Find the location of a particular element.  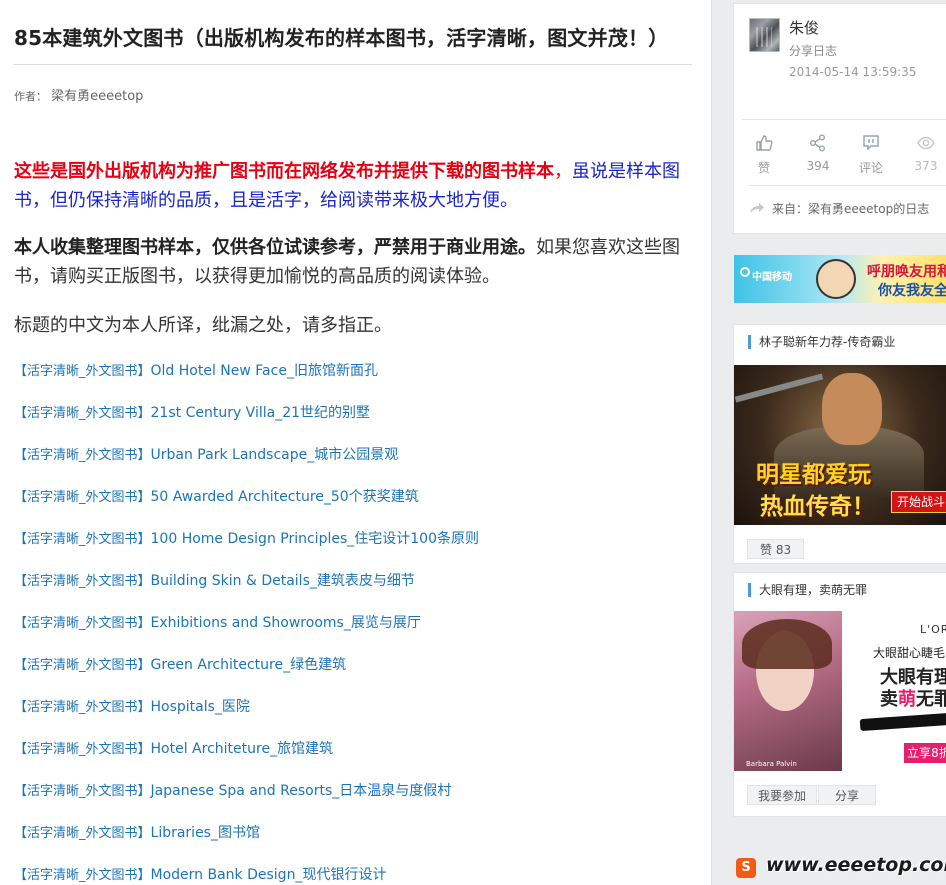

ad-headline-2-part: 卖 is located at coordinates (889, 699).